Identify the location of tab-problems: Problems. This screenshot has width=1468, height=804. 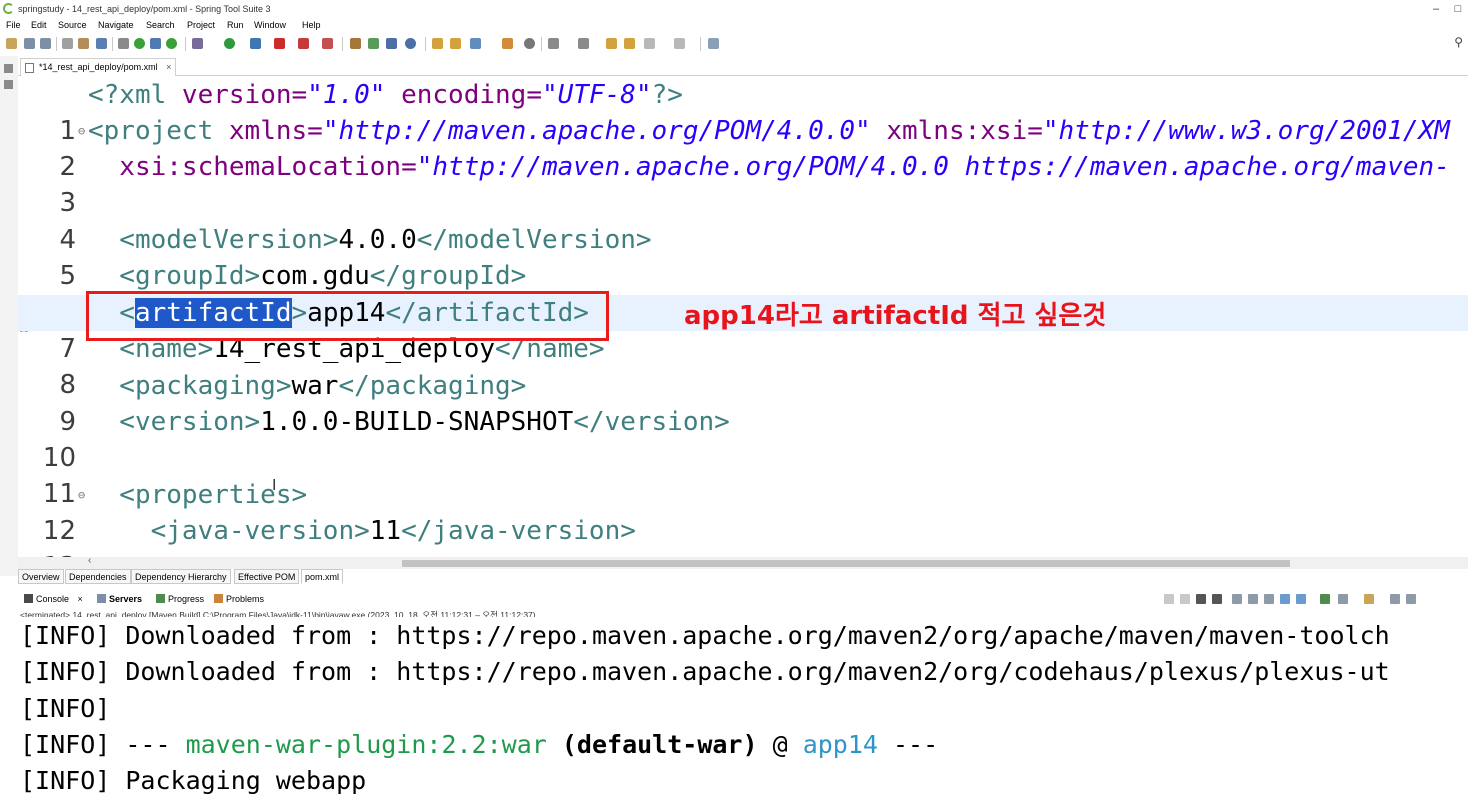
(239, 599).